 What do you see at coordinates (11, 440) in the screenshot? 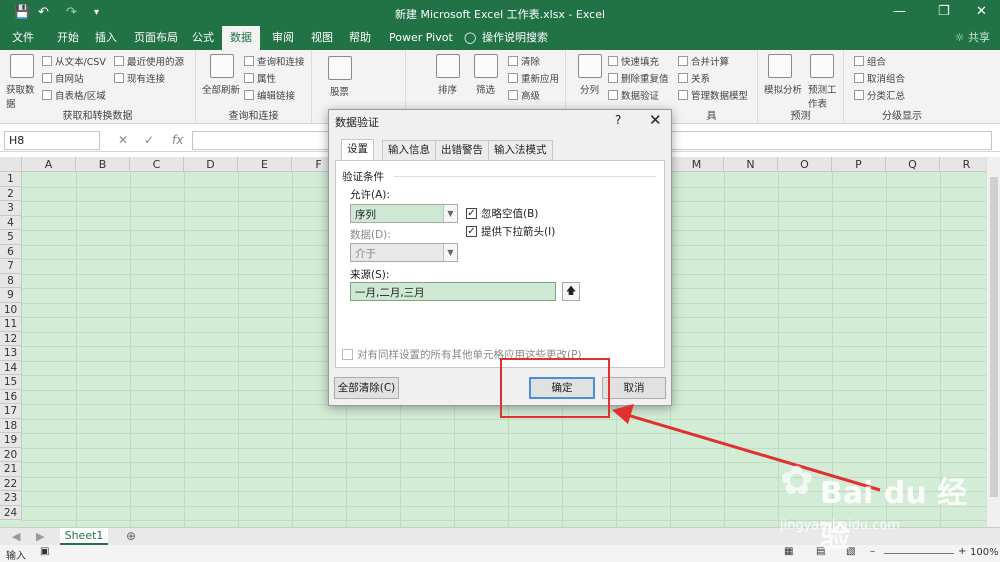
I see `row-header: 19` at bounding box center [11, 440].